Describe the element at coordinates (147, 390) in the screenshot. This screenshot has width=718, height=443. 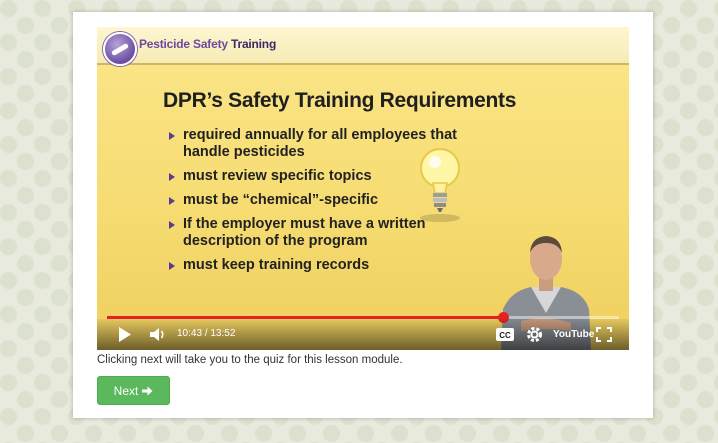
I see `arrow-right-icon` at that location.